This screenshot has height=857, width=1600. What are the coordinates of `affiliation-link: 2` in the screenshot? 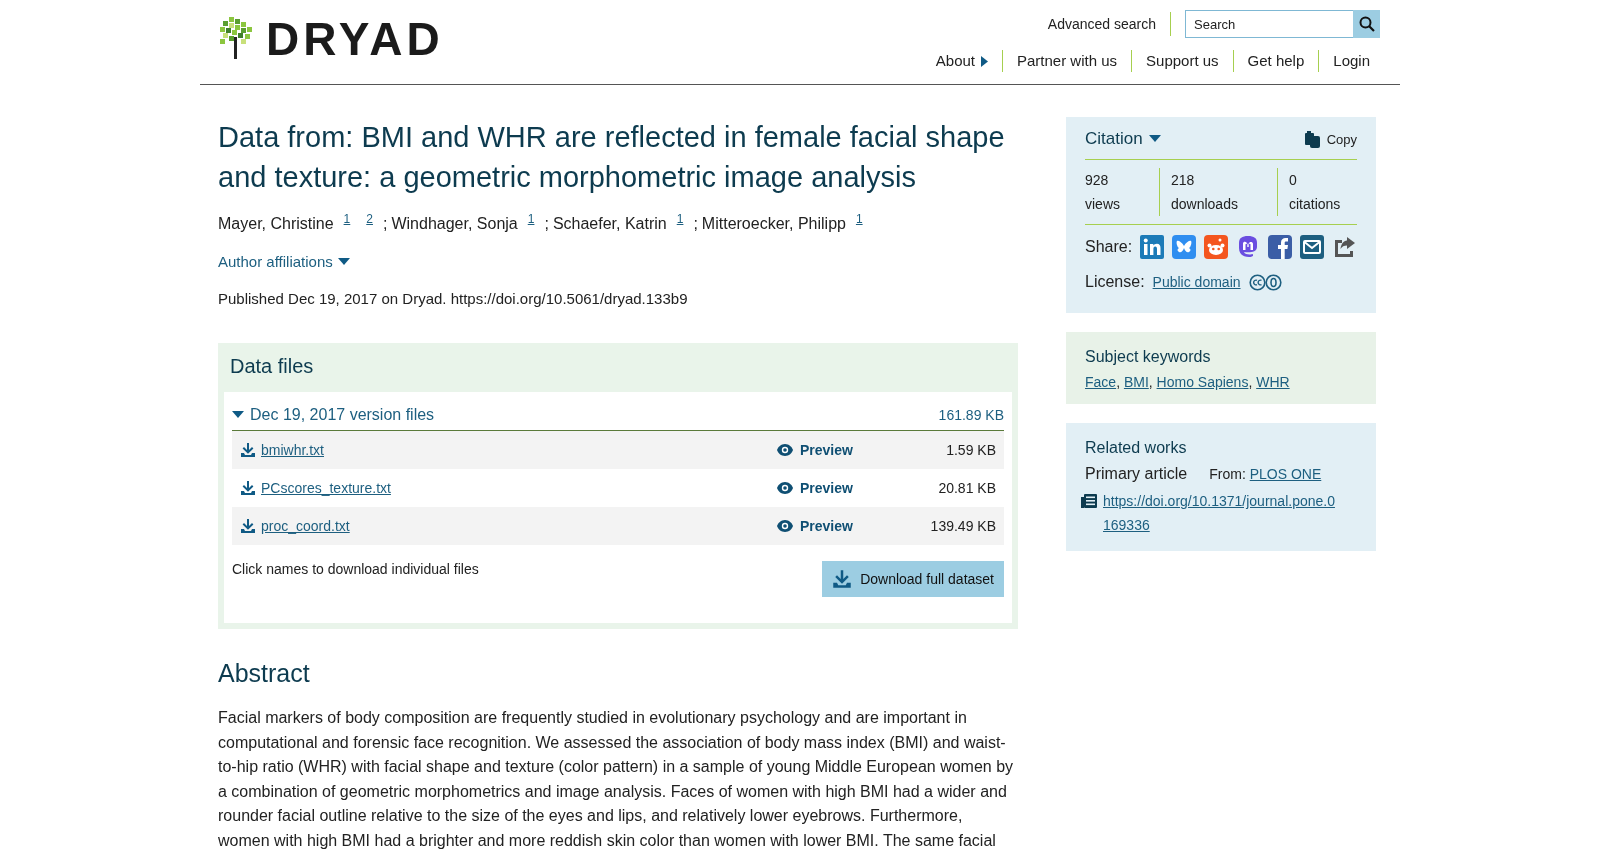 It's located at (369, 219).